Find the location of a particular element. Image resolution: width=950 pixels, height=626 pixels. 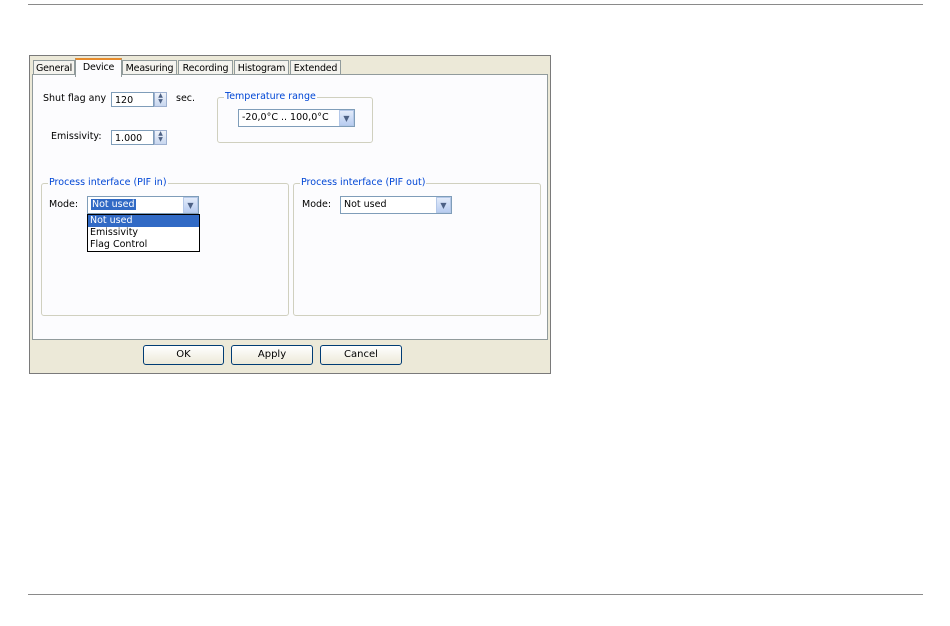

tab-recording: Recording is located at coordinates (205, 67).